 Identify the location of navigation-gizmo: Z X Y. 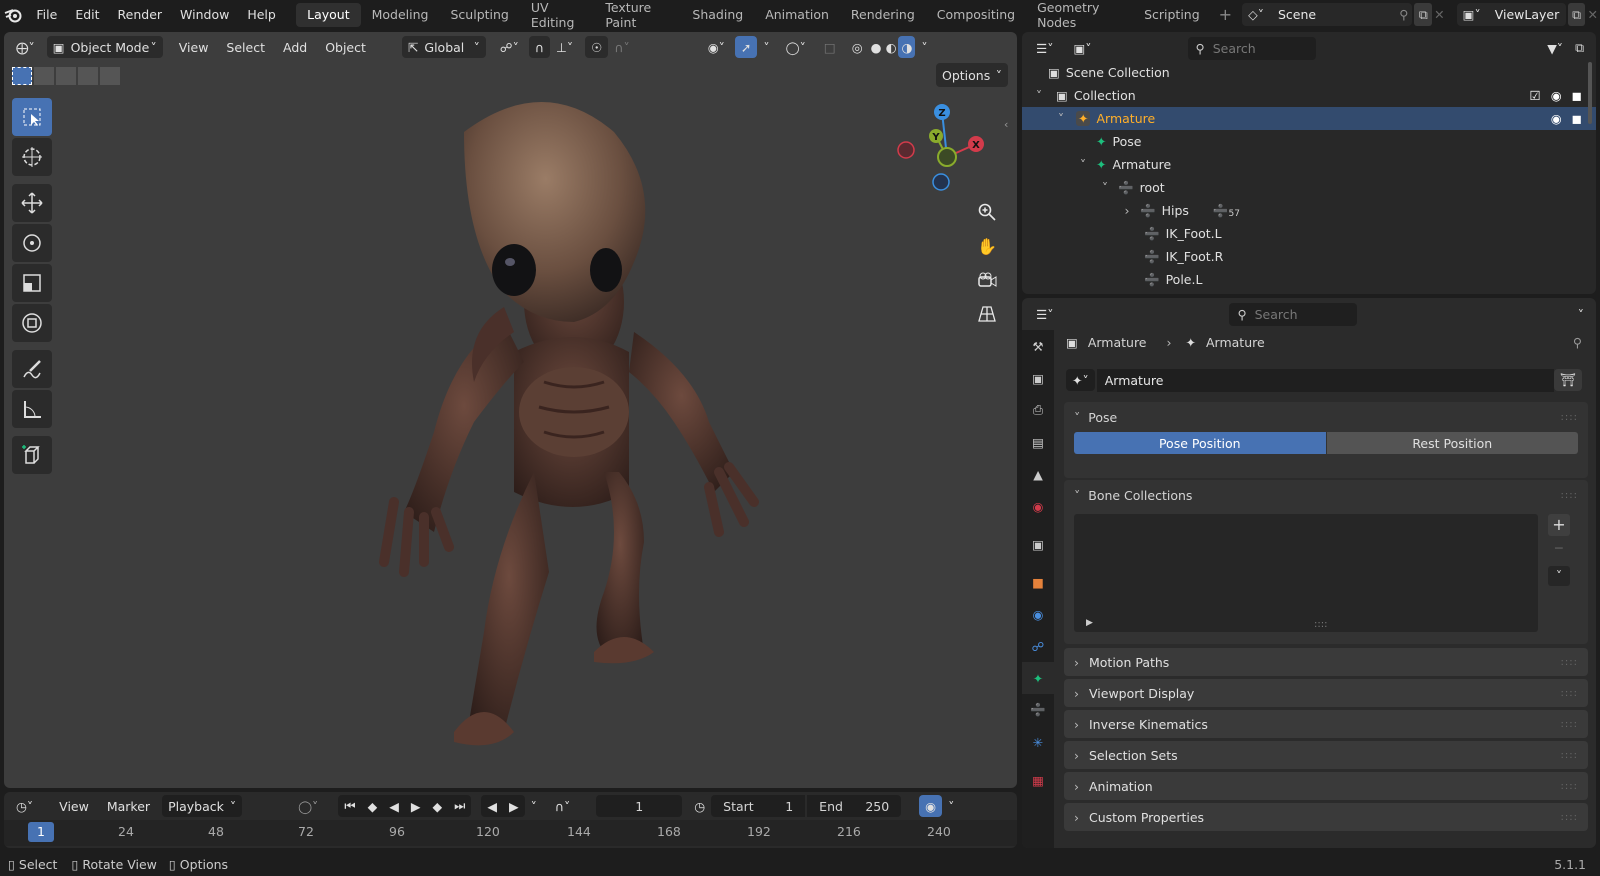
(946, 147).